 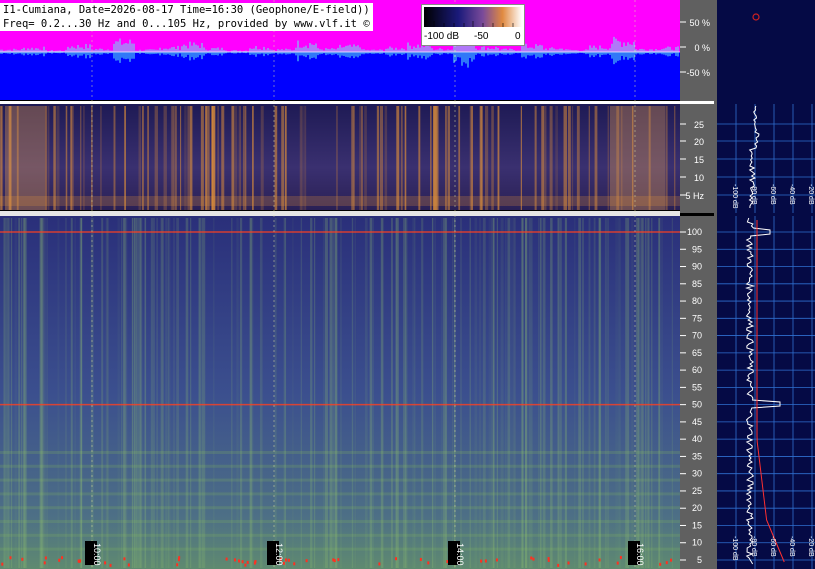 What do you see at coordinates (97, 554) in the screenshot?
I see `time-label: 10:00` at bounding box center [97, 554].